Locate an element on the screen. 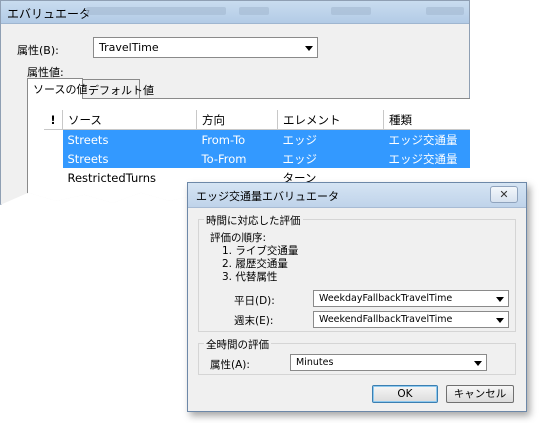 This screenshot has width=544, height=423. column-header-direction: 方向 is located at coordinates (237, 120).